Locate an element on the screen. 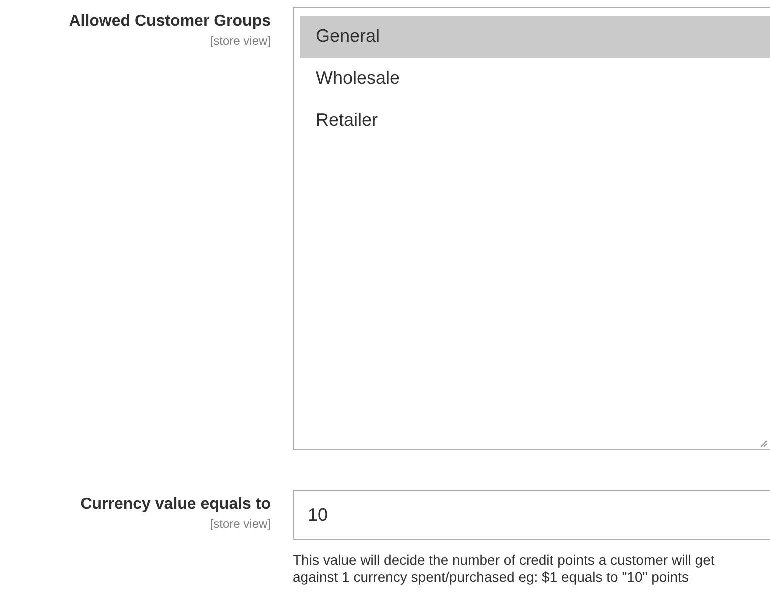 The image size is (770, 614). list-option: General is located at coordinates (535, 37).